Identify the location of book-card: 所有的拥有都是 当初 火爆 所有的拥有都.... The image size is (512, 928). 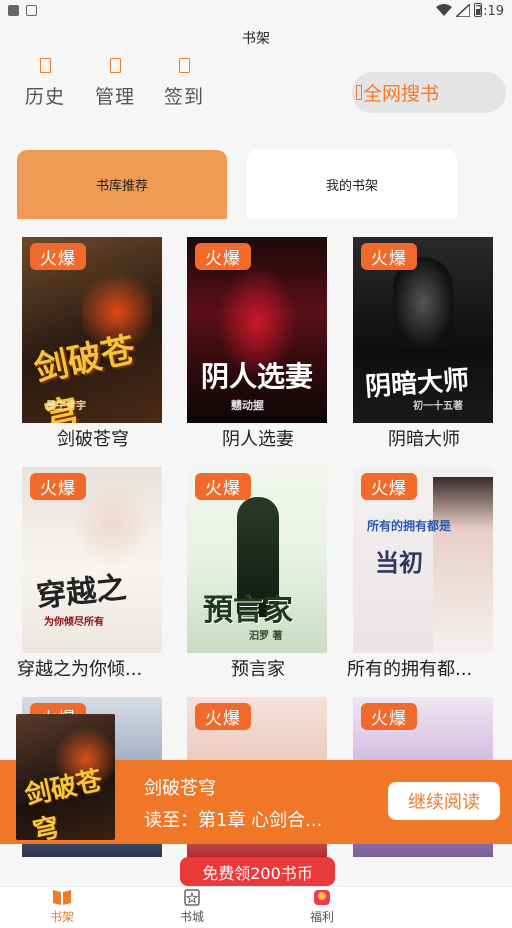
(420, 574).